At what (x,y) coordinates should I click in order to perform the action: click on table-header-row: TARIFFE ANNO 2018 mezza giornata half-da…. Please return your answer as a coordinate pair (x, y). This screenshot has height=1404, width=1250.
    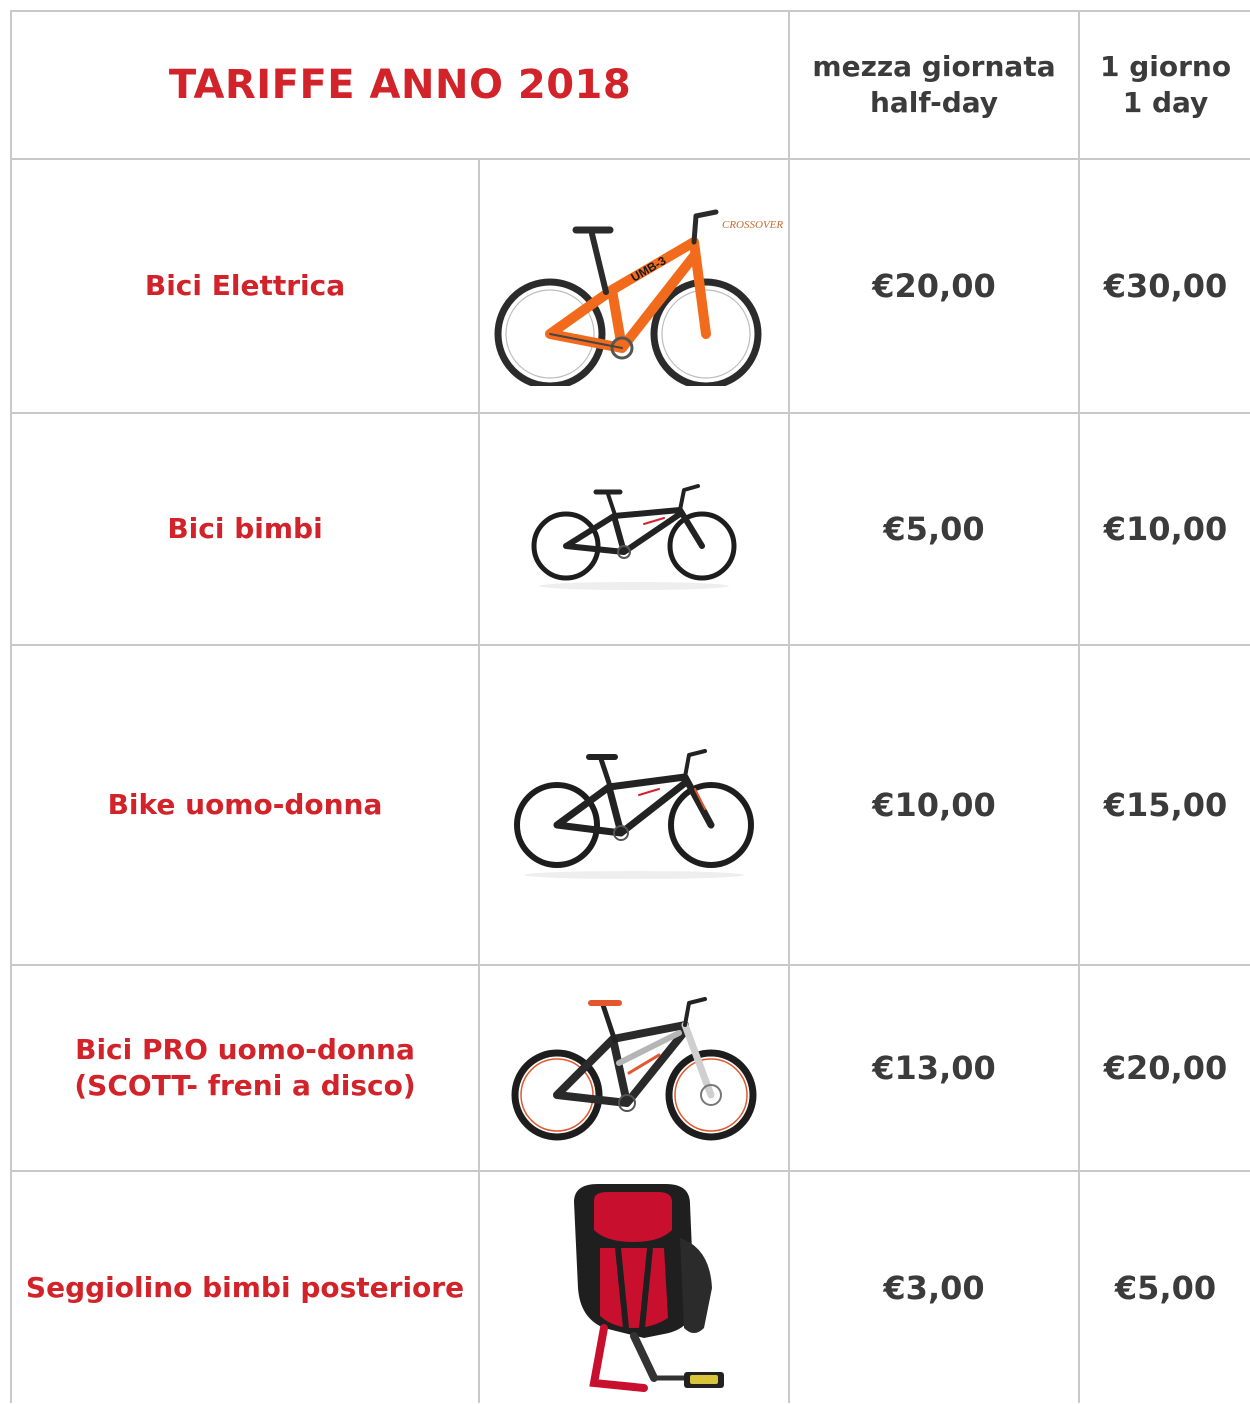
    Looking at the image, I should click on (629, 85).